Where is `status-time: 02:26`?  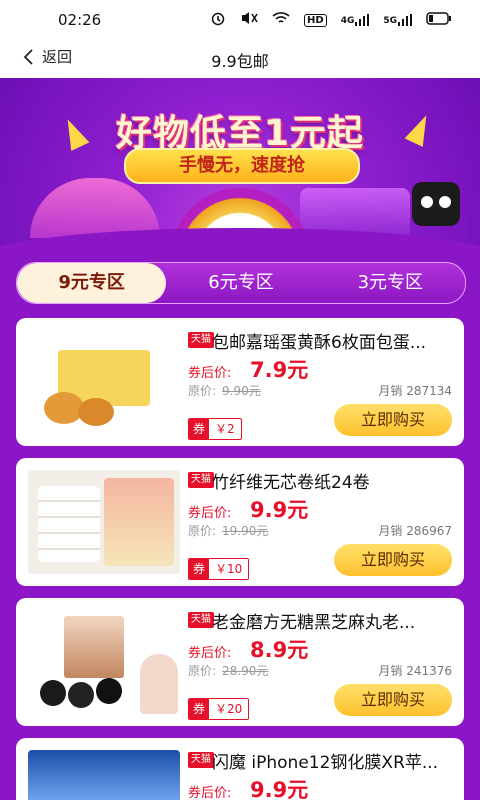 status-time: 02:26 is located at coordinates (80, 20).